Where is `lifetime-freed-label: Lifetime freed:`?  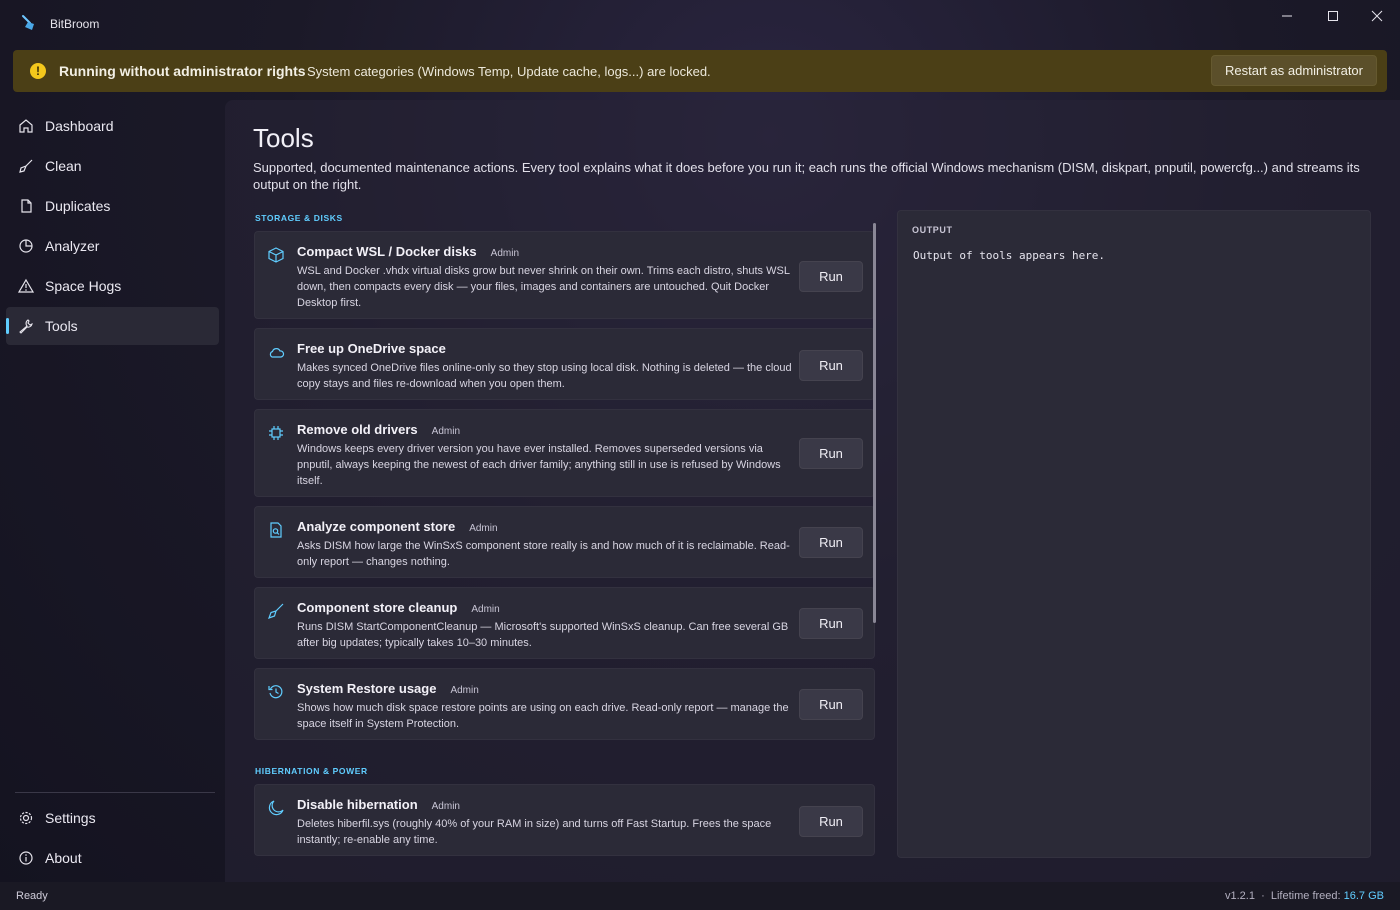
lifetime-freed-label: Lifetime freed: is located at coordinates (1305, 896).